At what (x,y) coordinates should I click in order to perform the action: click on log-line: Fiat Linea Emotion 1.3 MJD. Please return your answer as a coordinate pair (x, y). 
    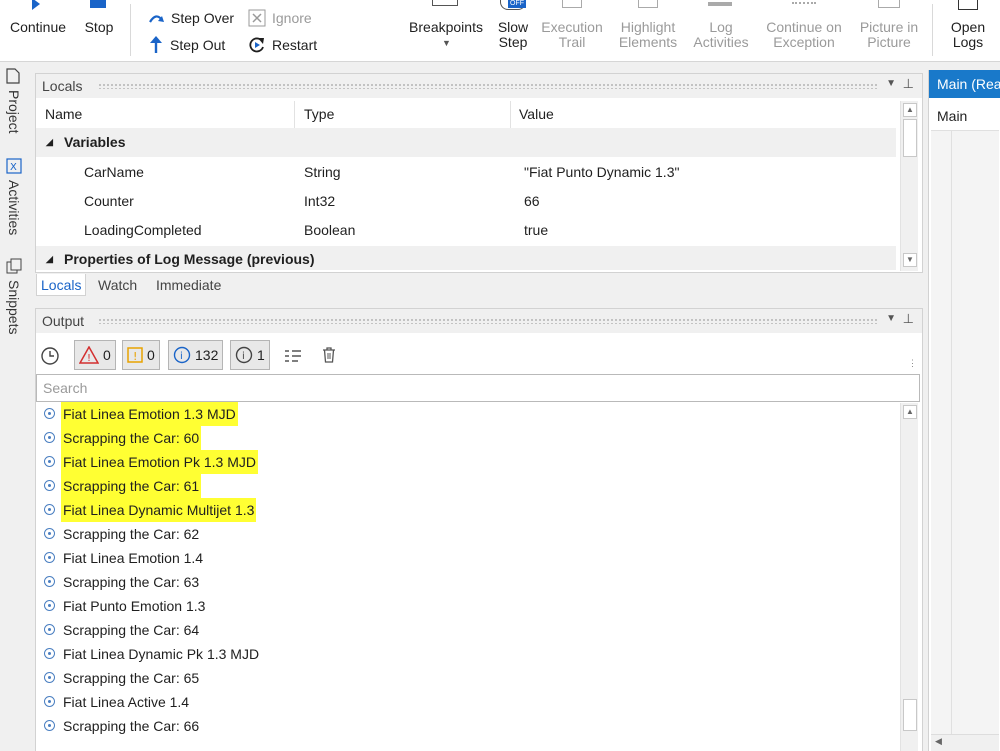
    Looking at the image, I should click on (466, 414).